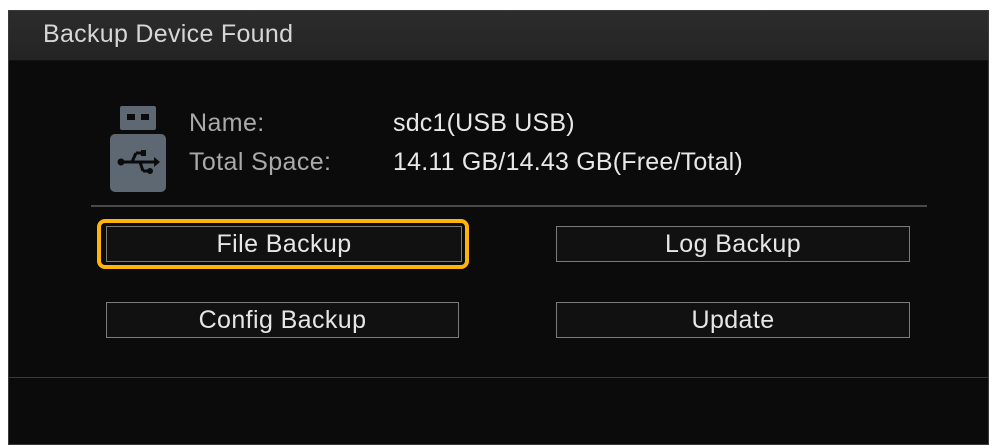  Describe the element at coordinates (509, 206) in the screenshot. I see `section-divider` at that location.